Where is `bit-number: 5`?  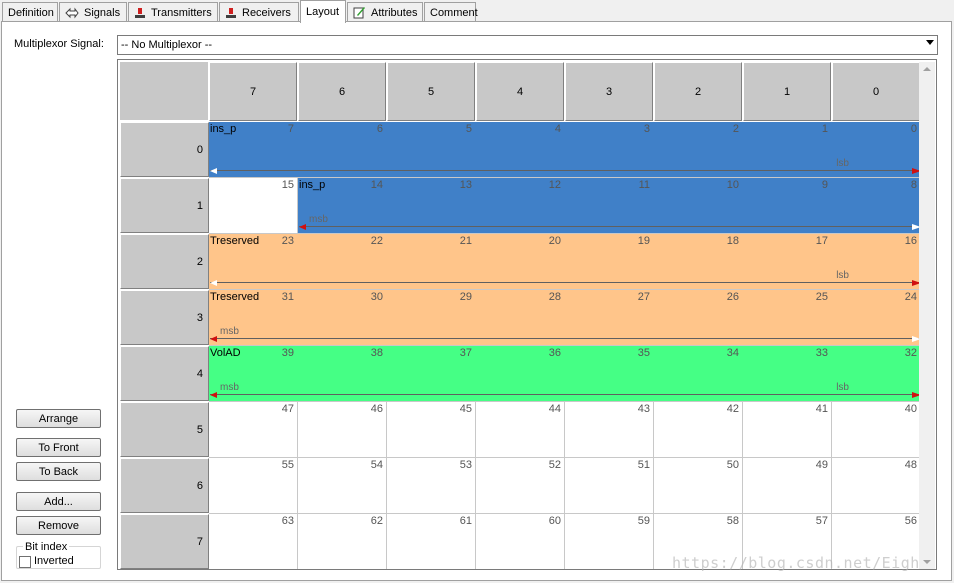
bit-number: 5 is located at coordinates (468, 129).